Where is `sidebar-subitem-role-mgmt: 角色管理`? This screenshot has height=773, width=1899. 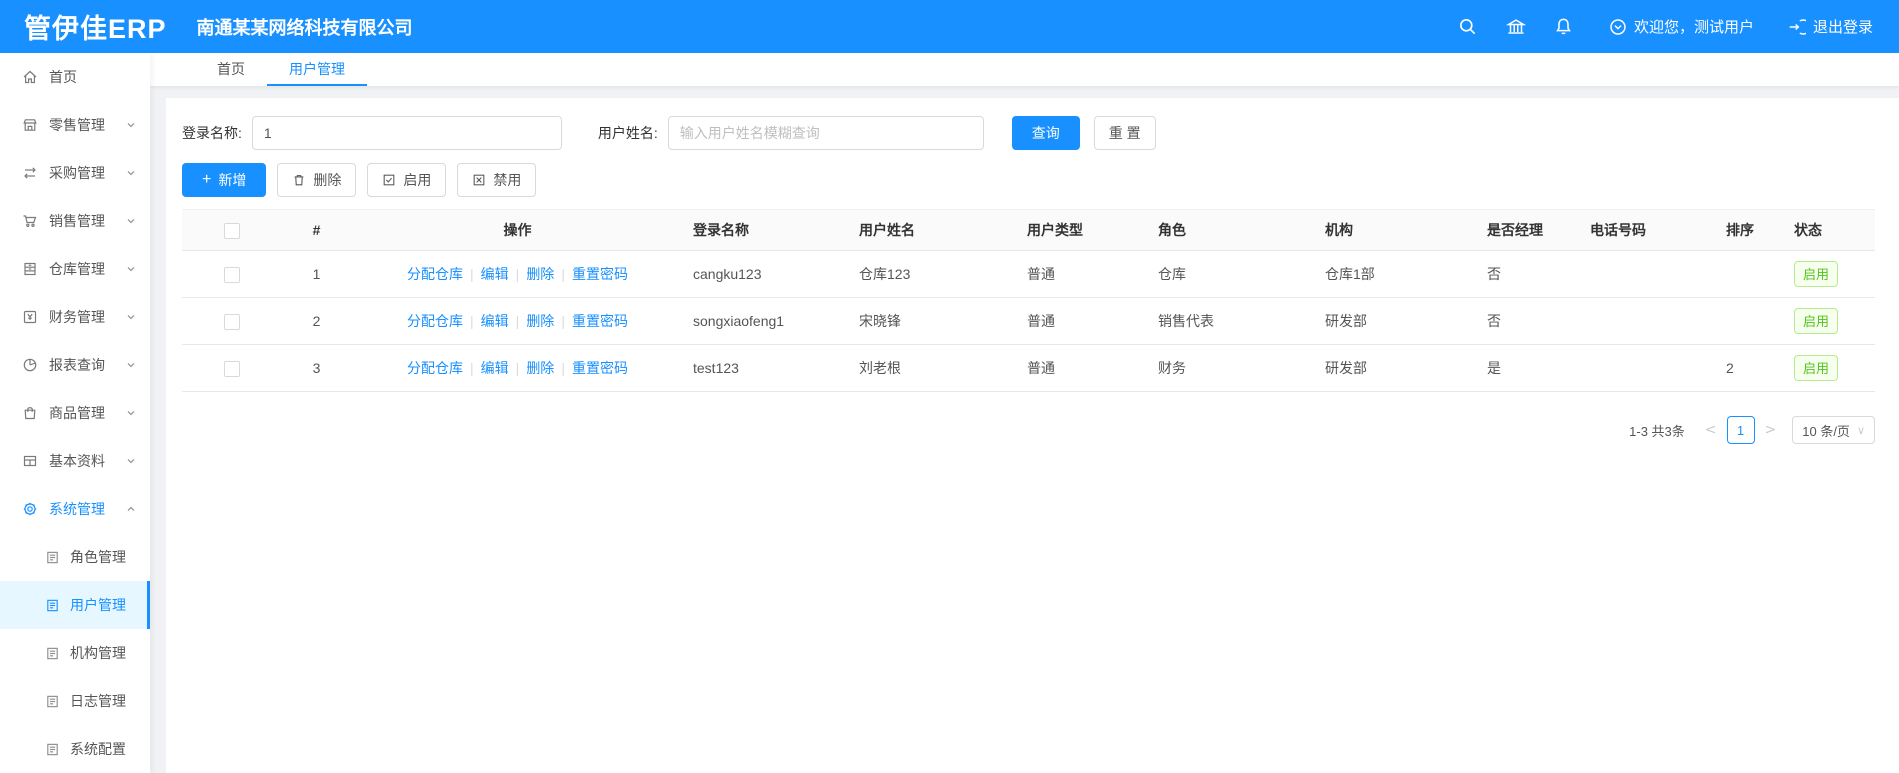 sidebar-subitem-role-mgmt: 角色管理 is located at coordinates (75, 557).